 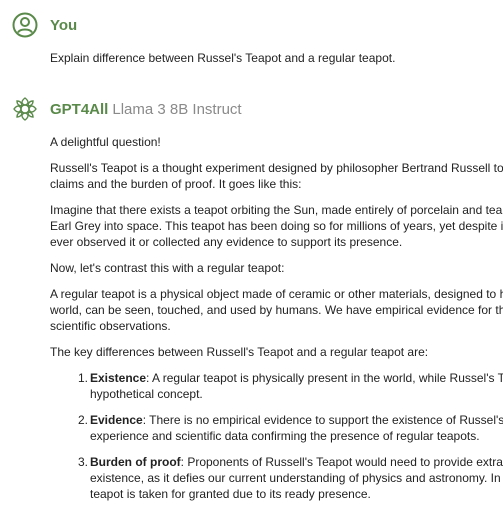 I want to click on list-text: hypothetical concept., so click(x=146, y=394).